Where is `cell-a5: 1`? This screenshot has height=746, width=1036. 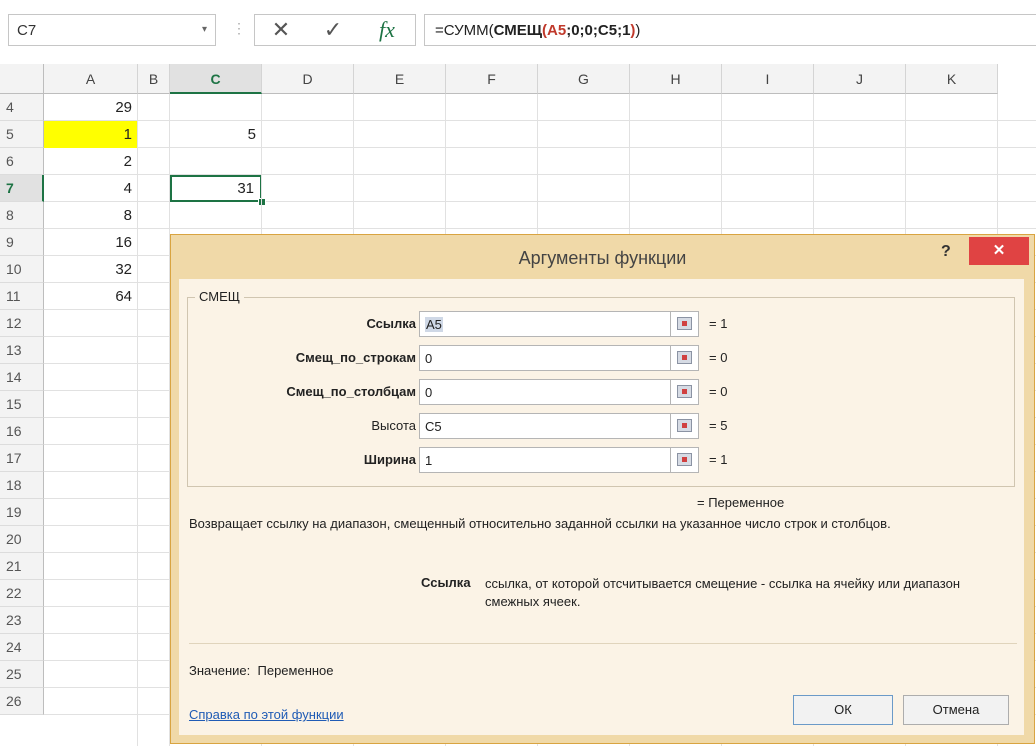 cell-a5: 1 is located at coordinates (91, 134).